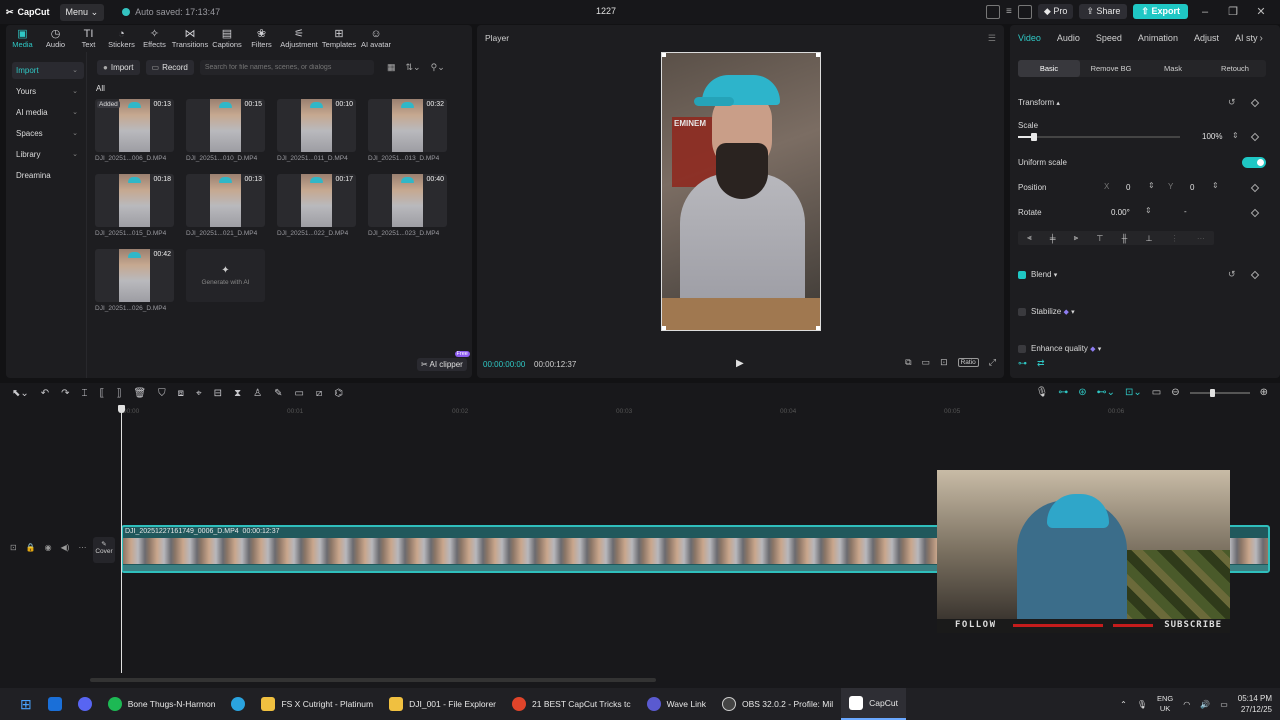 This screenshot has width=1280, height=720. Describe the element at coordinates (48, 547) in the screenshot. I see `eye-icon: ◉` at that location.